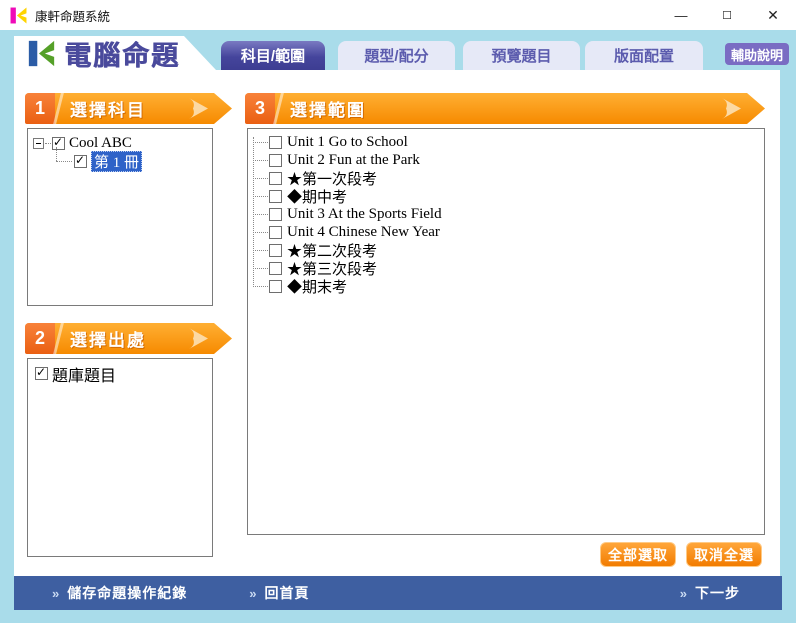 The width and height of the screenshot is (796, 623). I want to click on app-logo-icon, so click(18, 15).